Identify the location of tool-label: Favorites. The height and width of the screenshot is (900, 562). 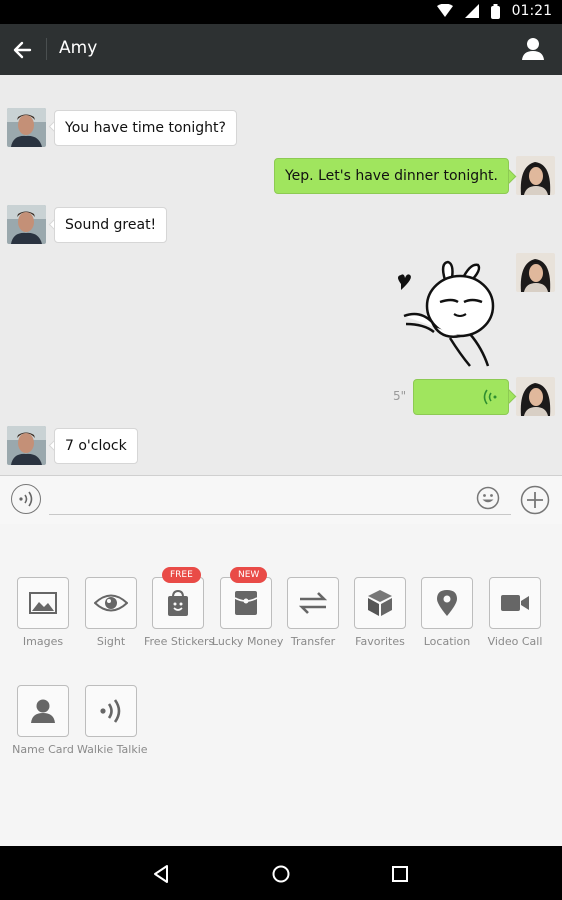
(380, 641).